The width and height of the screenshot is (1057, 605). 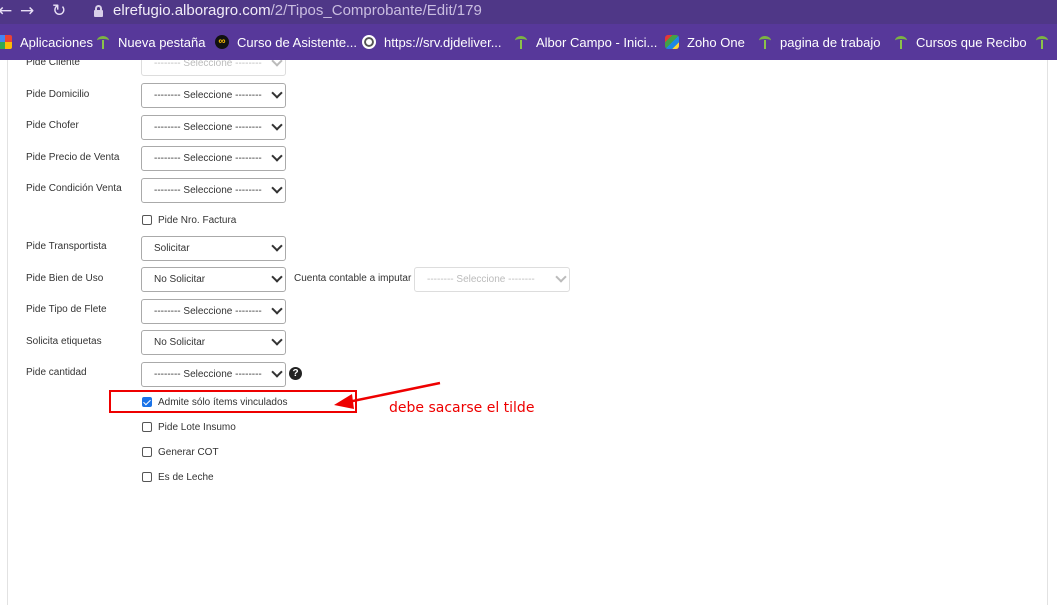 I want to click on bookmark-label: Zoho One, so click(x=716, y=42).